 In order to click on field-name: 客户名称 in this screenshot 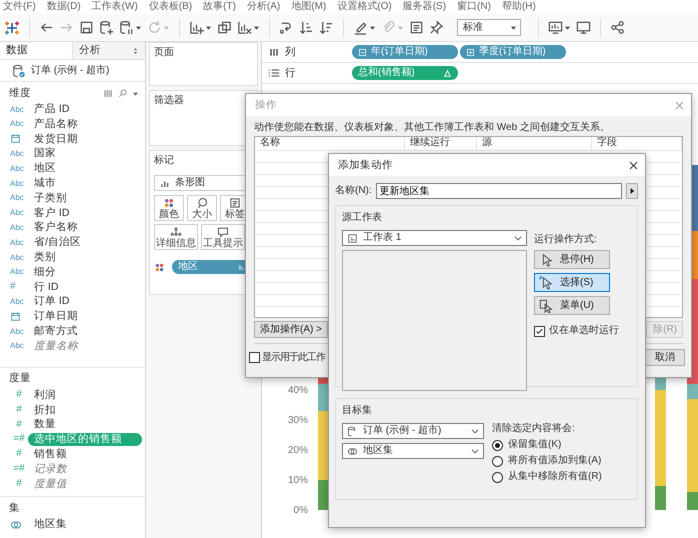, I will do `click(56, 227)`.